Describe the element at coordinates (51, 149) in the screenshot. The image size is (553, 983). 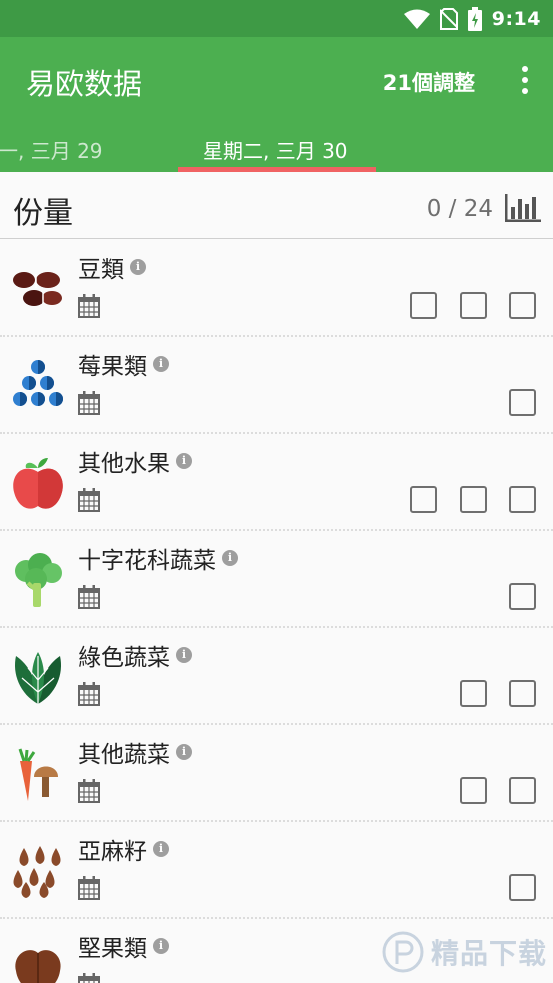
I see `tab-previous-day: 一, 三月 29` at that location.